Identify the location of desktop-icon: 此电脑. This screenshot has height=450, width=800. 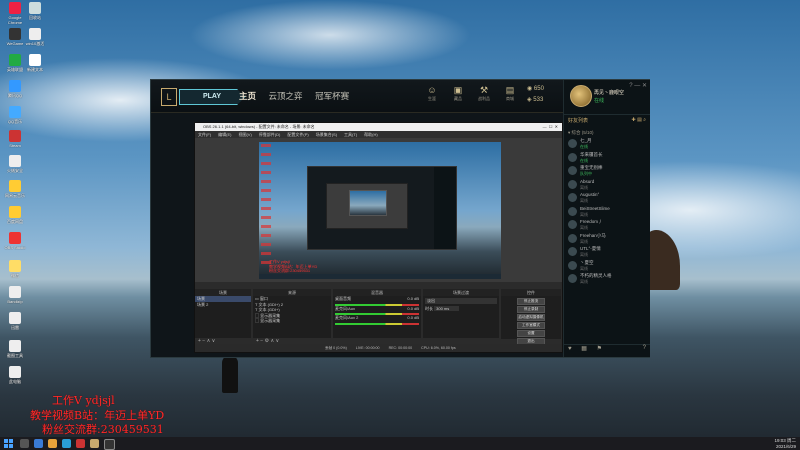
(15, 375).